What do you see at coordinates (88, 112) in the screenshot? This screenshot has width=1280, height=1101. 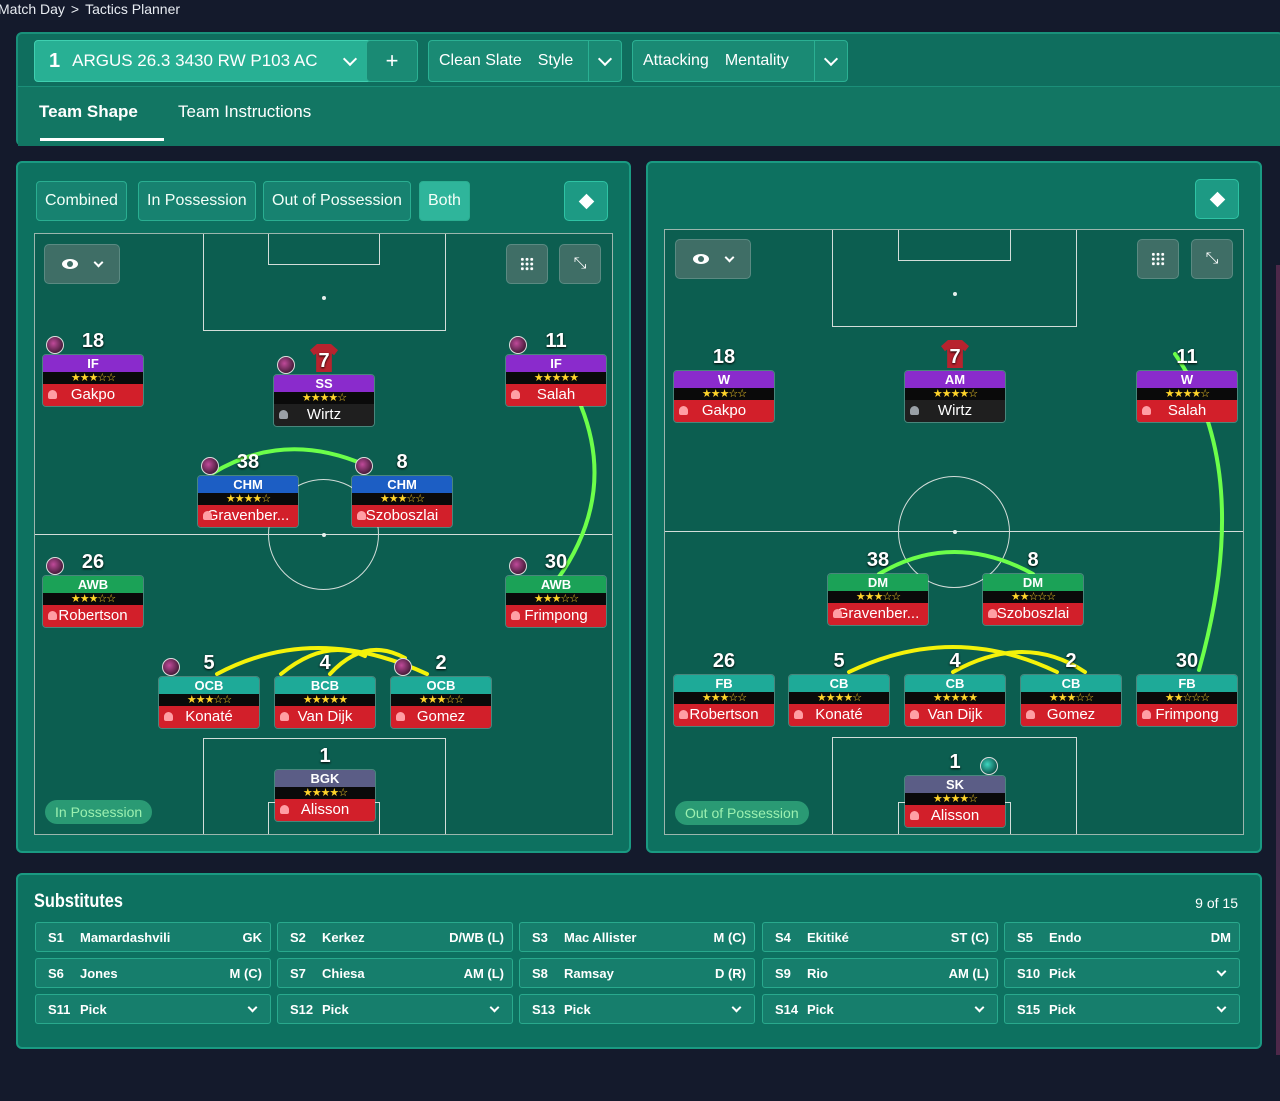 I see `tab-team-shape: Team Shape` at bounding box center [88, 112].